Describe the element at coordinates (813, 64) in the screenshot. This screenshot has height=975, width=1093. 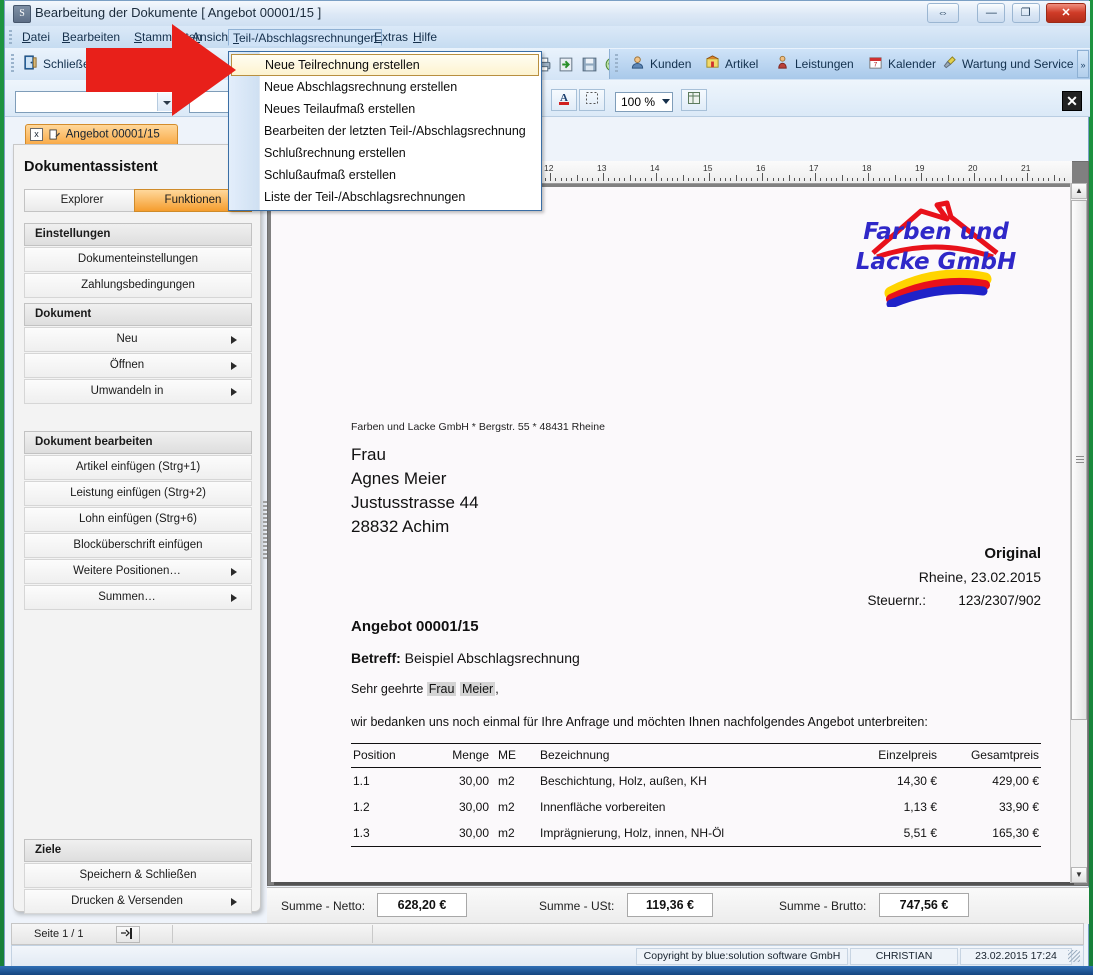
I see `module-leistungen: Leistungen` at that location.